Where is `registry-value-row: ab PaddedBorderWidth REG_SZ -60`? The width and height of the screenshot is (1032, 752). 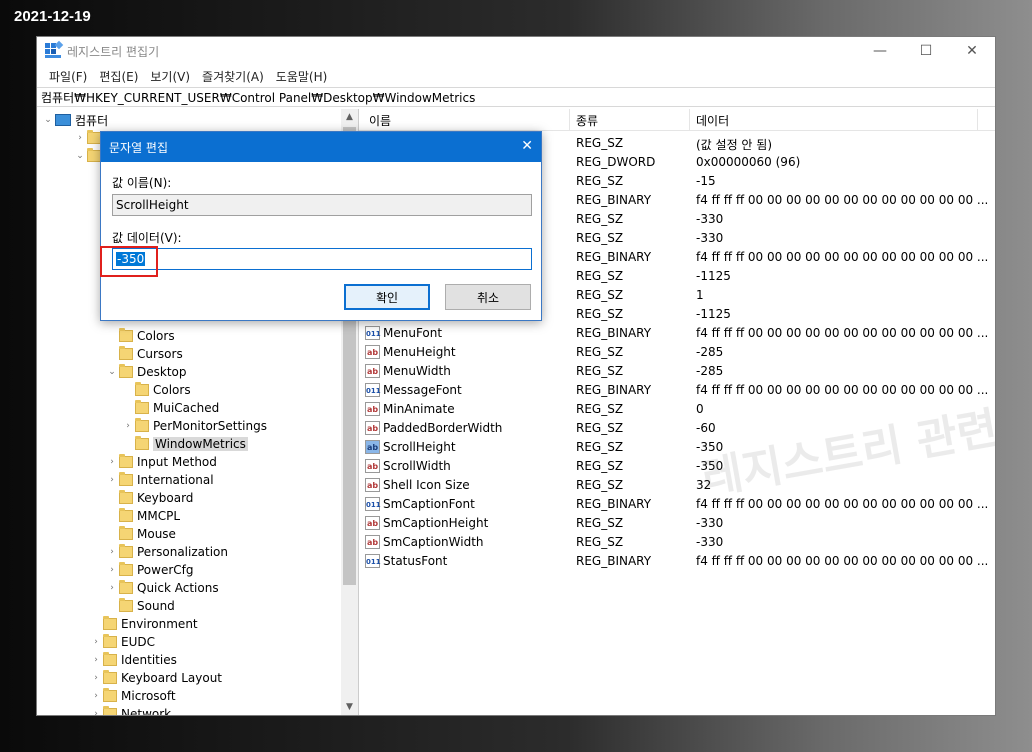
registry-value-row: ab PaddedBorderWidth REG_SZ -60 is located at coordinates (677, 428).